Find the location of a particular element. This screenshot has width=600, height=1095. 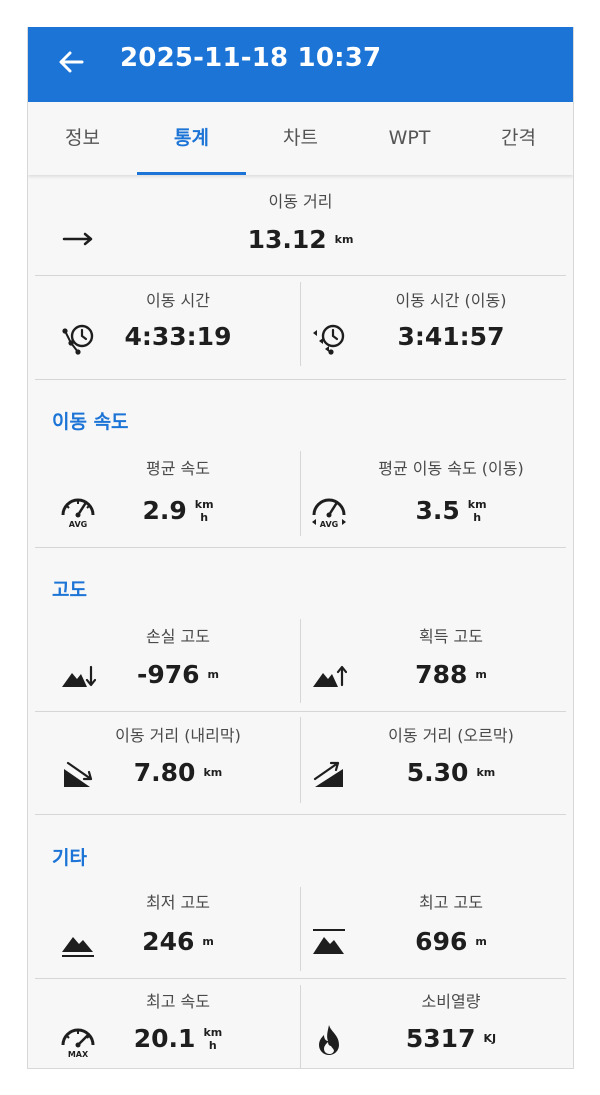

avg-speed-stat: 평균 속도 AVG 2.9 km h is located at coordinates (164, 497).